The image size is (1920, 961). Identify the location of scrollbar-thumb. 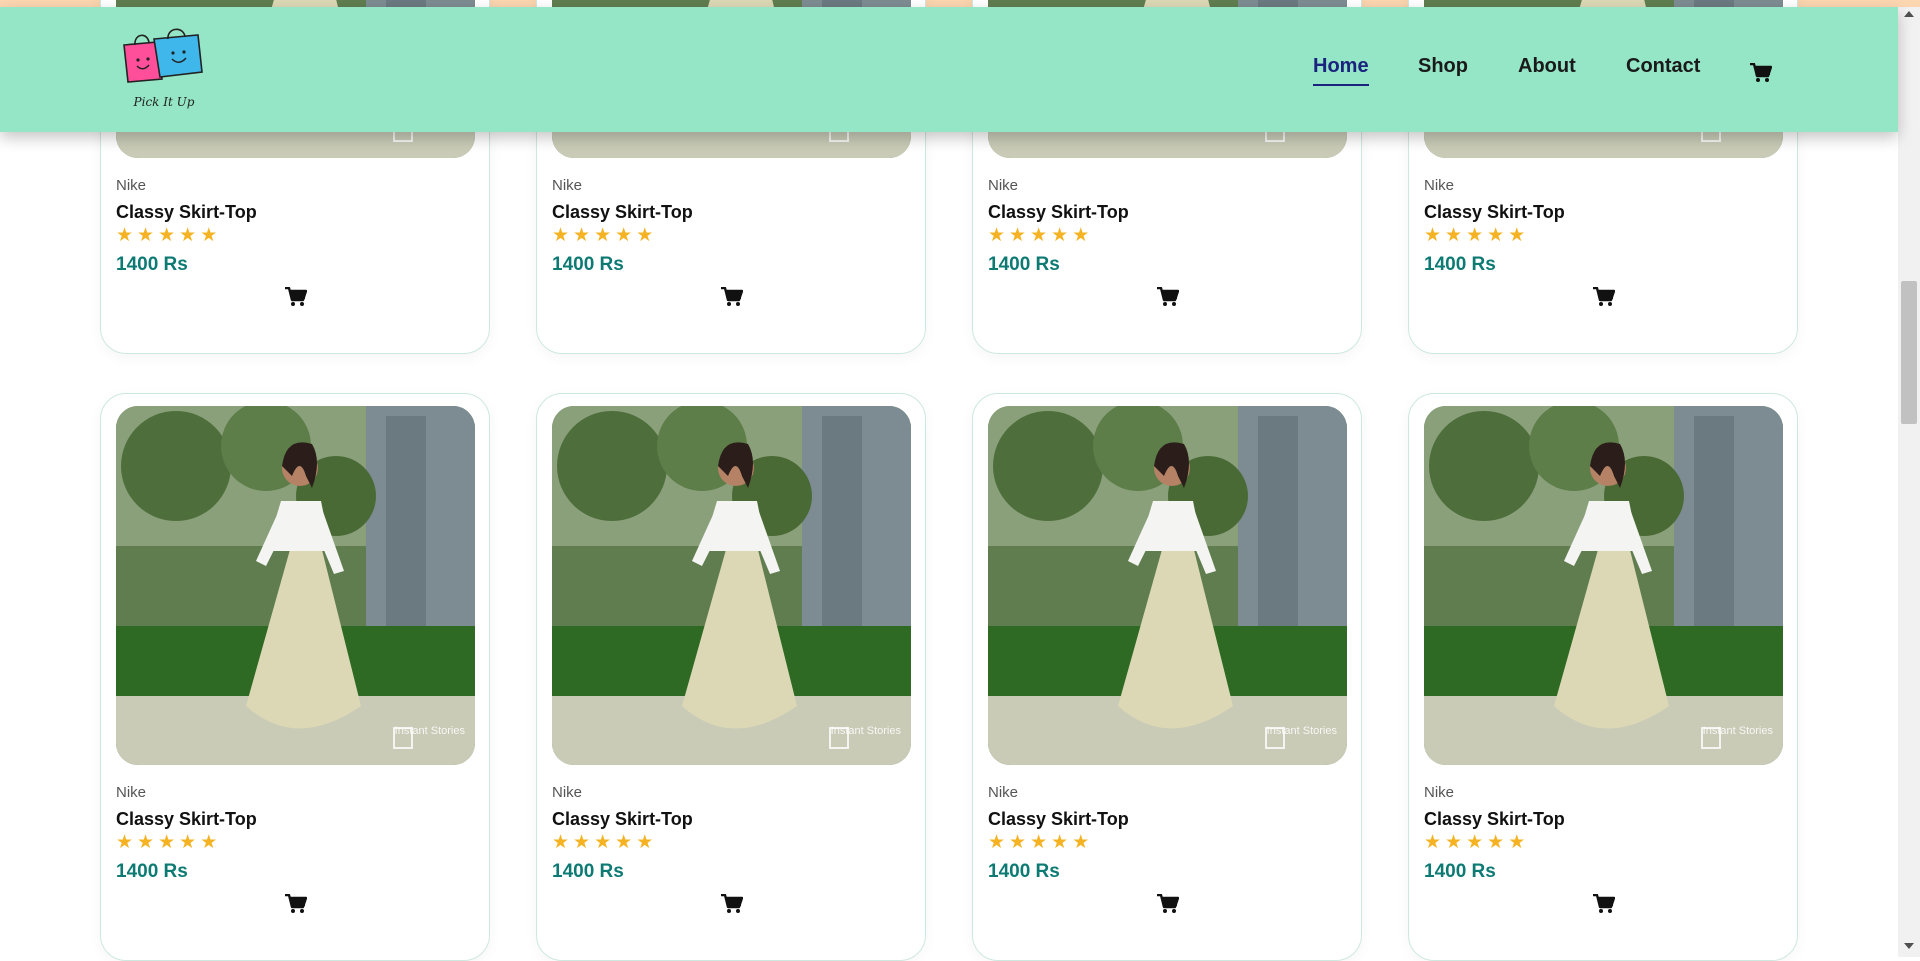
(1909, 352).